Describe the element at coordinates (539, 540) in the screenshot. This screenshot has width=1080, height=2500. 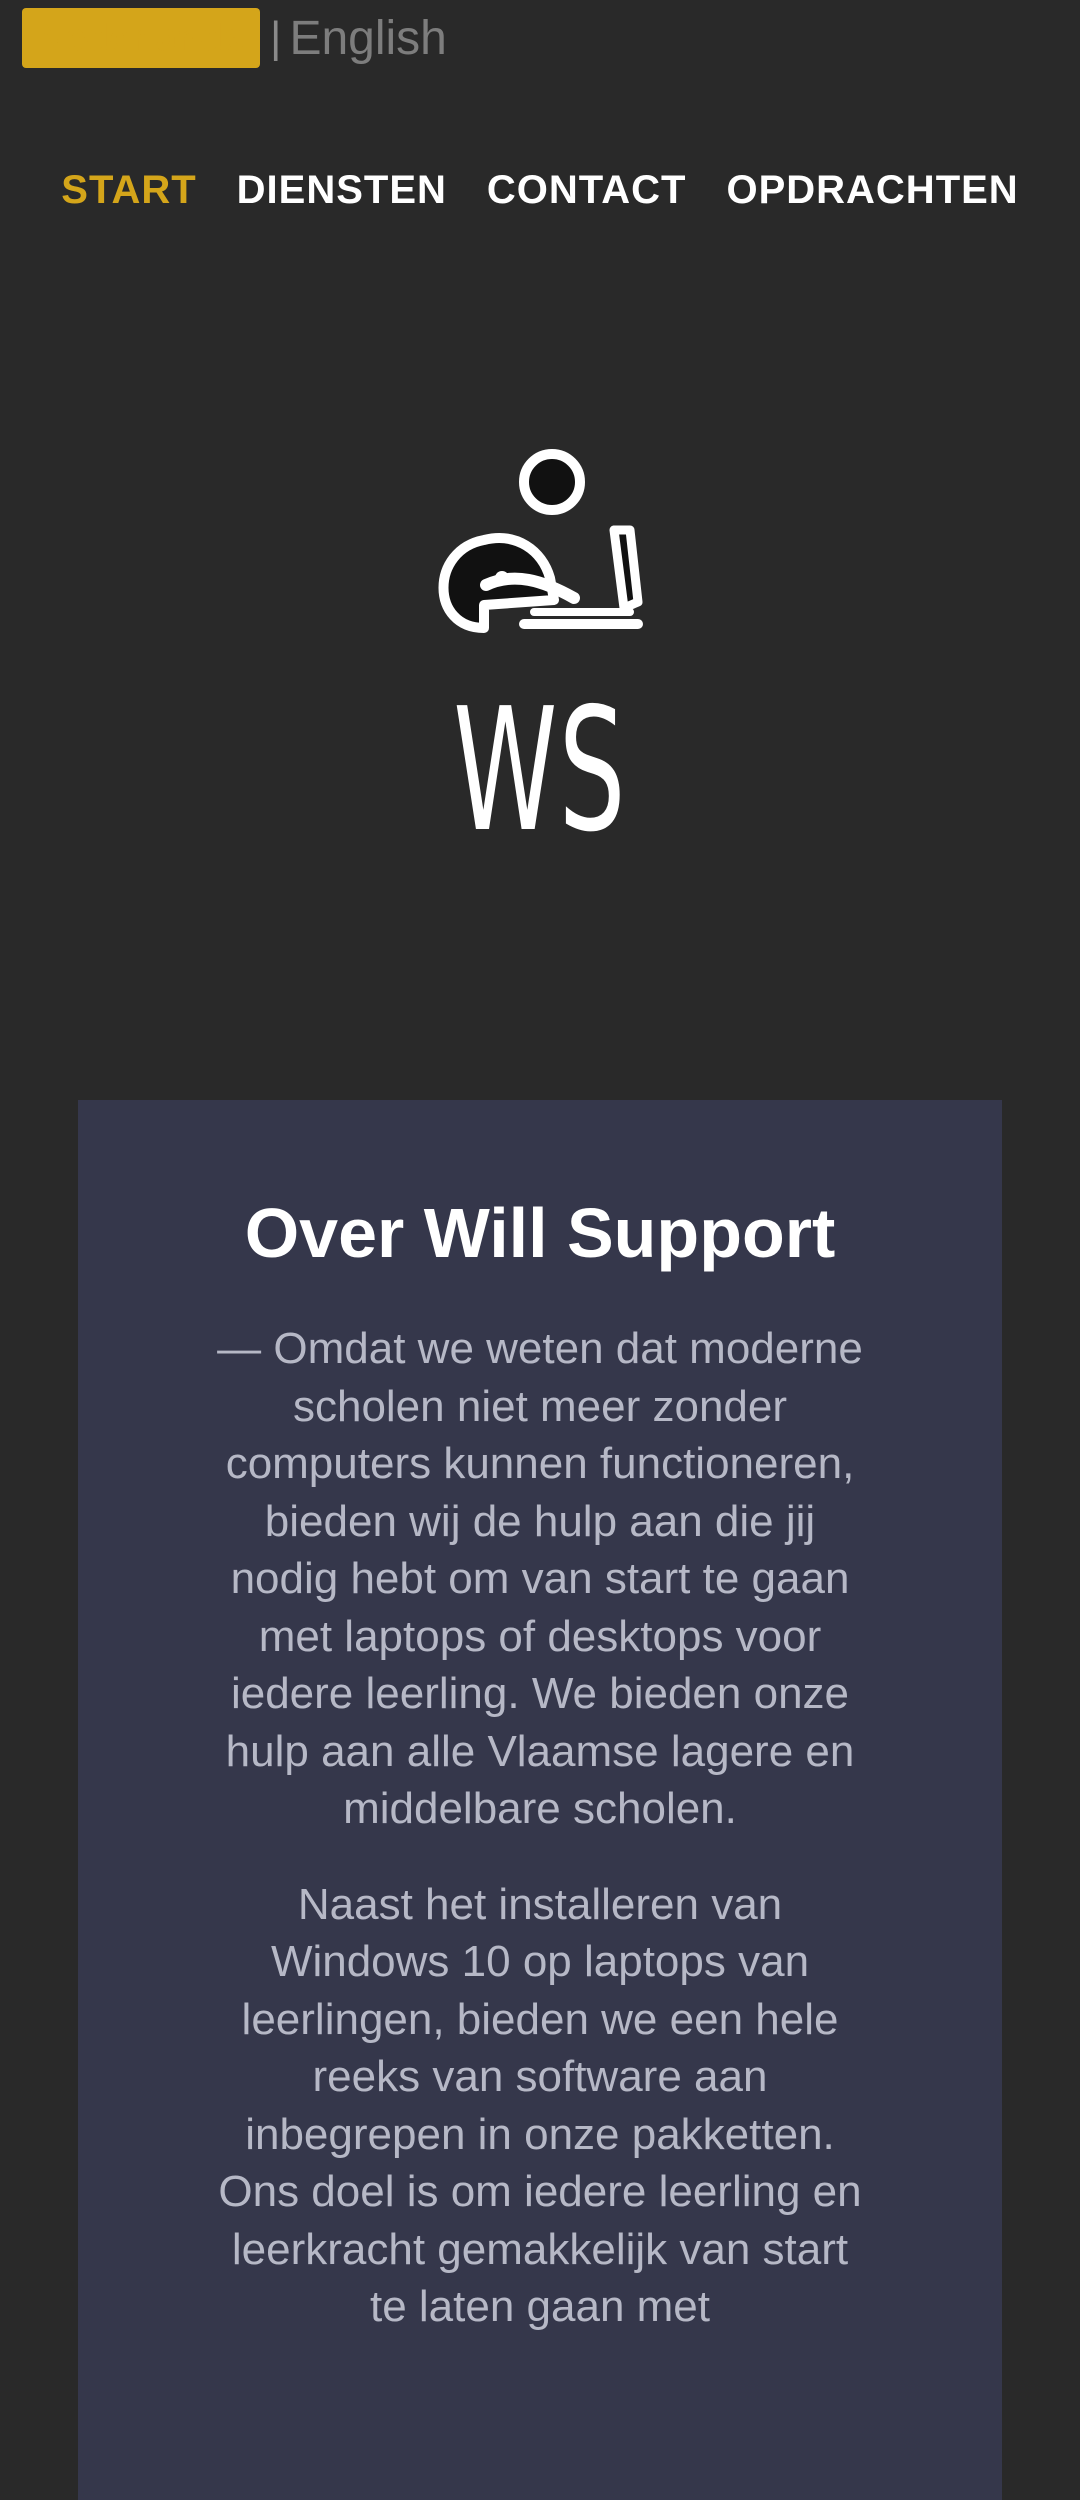
I see `person-laptop-icon` at that location.